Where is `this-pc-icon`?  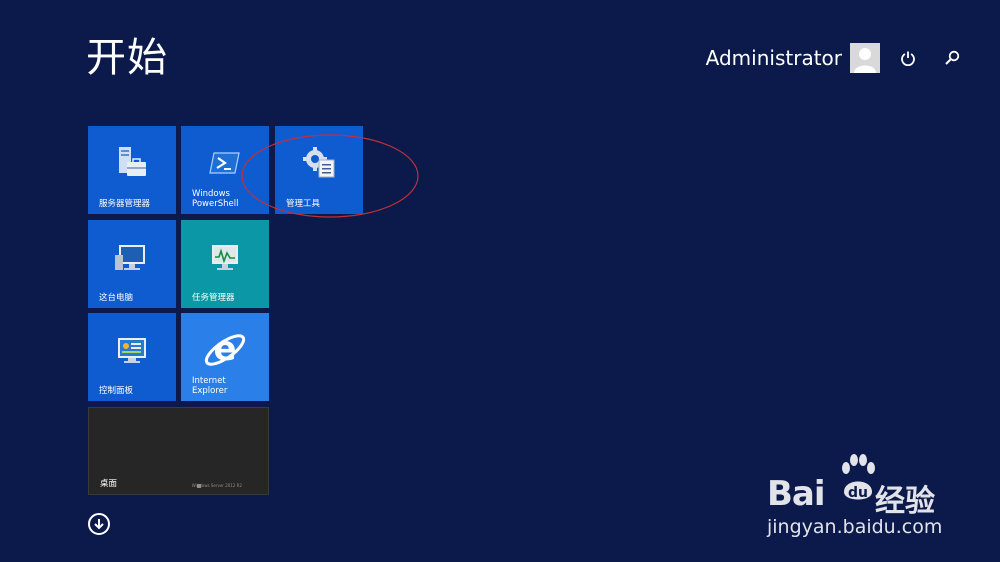 this-pc-icon is located at coordinates (130, 257).